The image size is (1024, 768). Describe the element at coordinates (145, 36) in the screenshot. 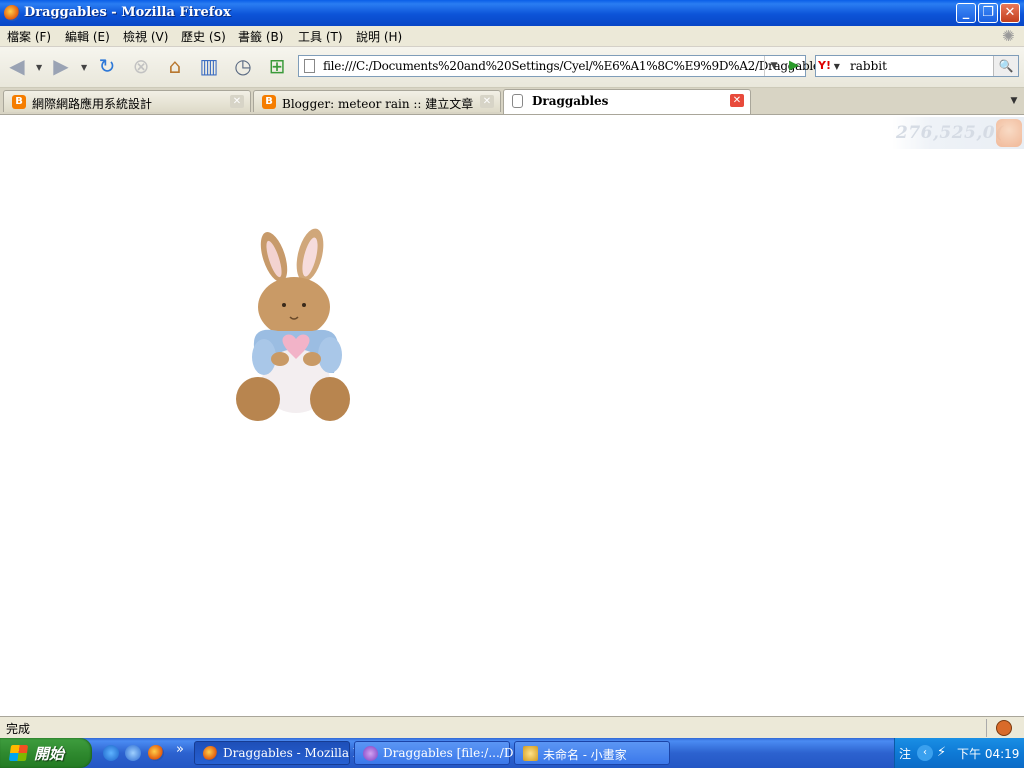

I see `menu-view: 檢視 (V)` at that location.